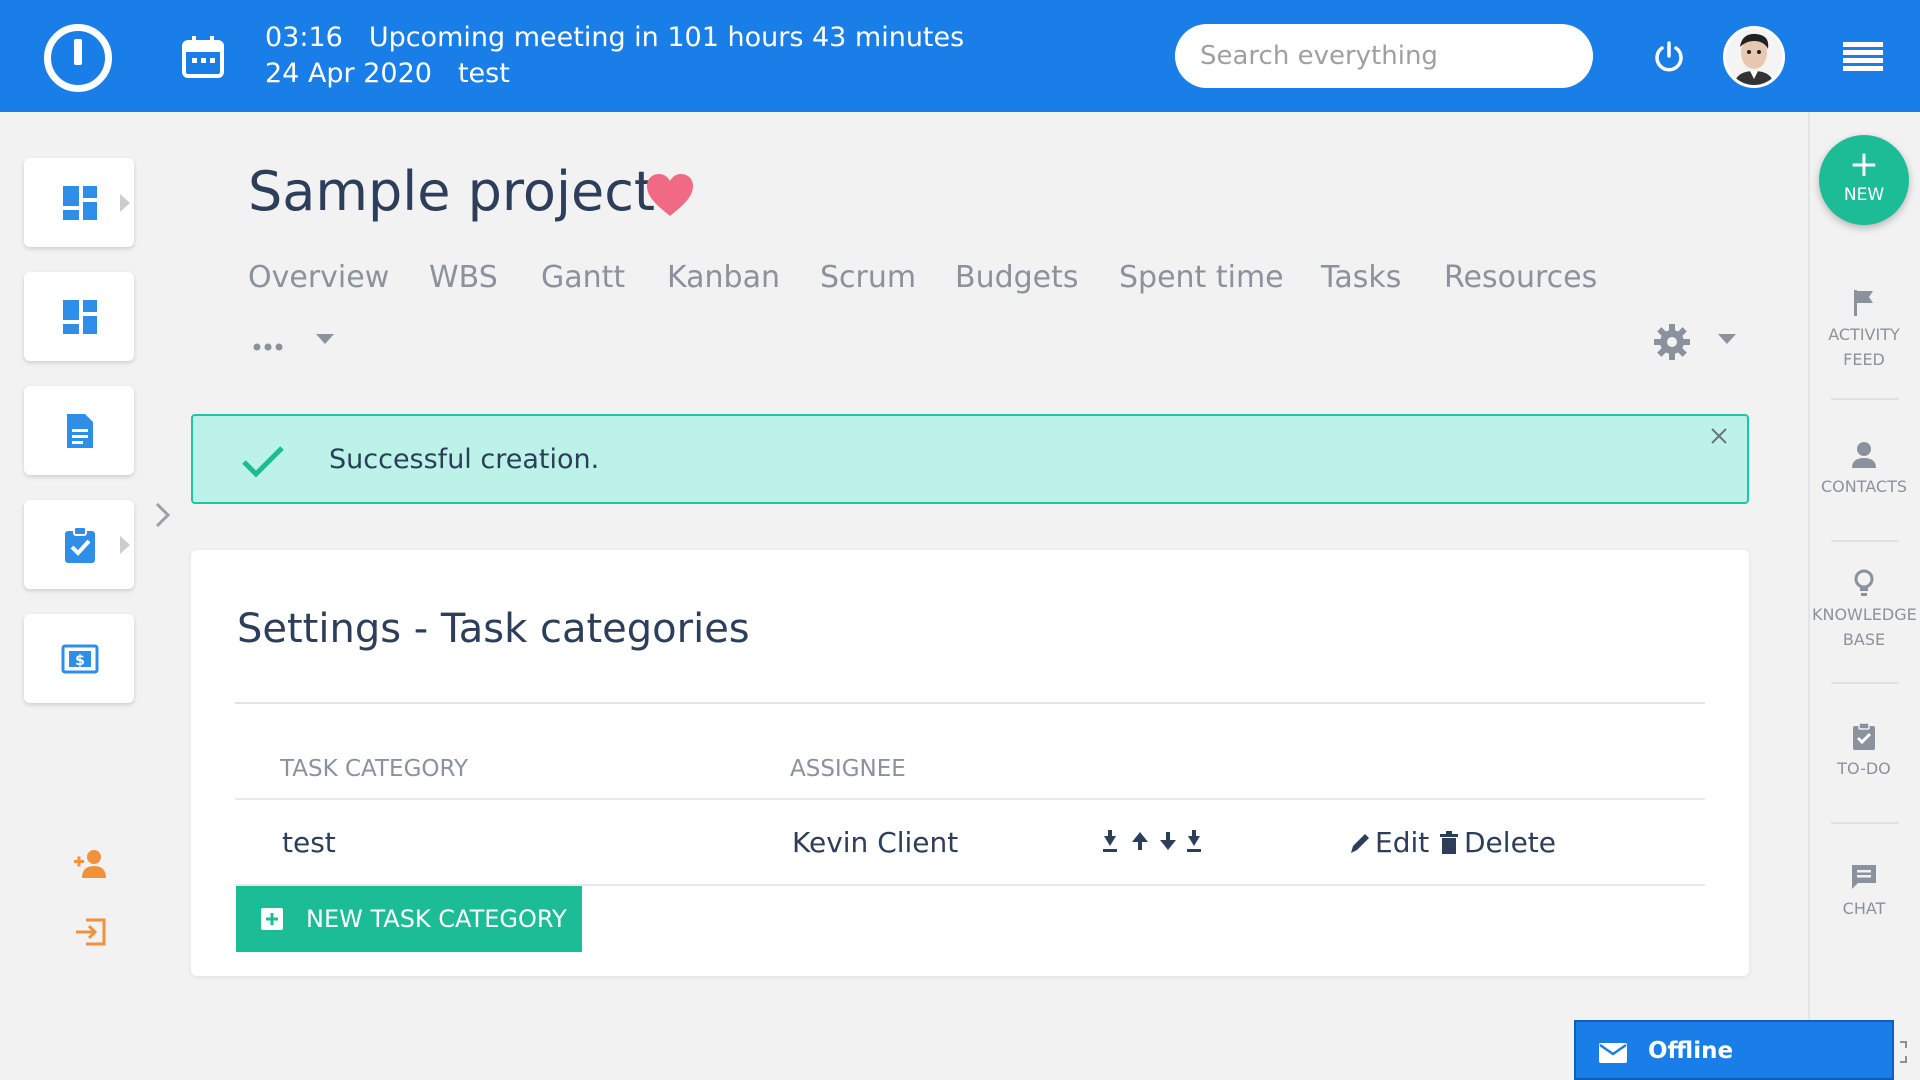 The height and width of the screenshot is (1080, 1920). I want to click on pencil-icon, so click(1360, 843).